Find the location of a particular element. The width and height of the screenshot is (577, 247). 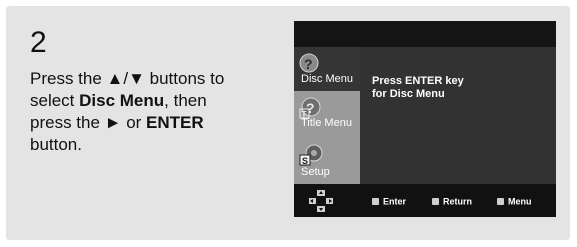

right-arrow-icon: ► is located at coordinates (113, 122).